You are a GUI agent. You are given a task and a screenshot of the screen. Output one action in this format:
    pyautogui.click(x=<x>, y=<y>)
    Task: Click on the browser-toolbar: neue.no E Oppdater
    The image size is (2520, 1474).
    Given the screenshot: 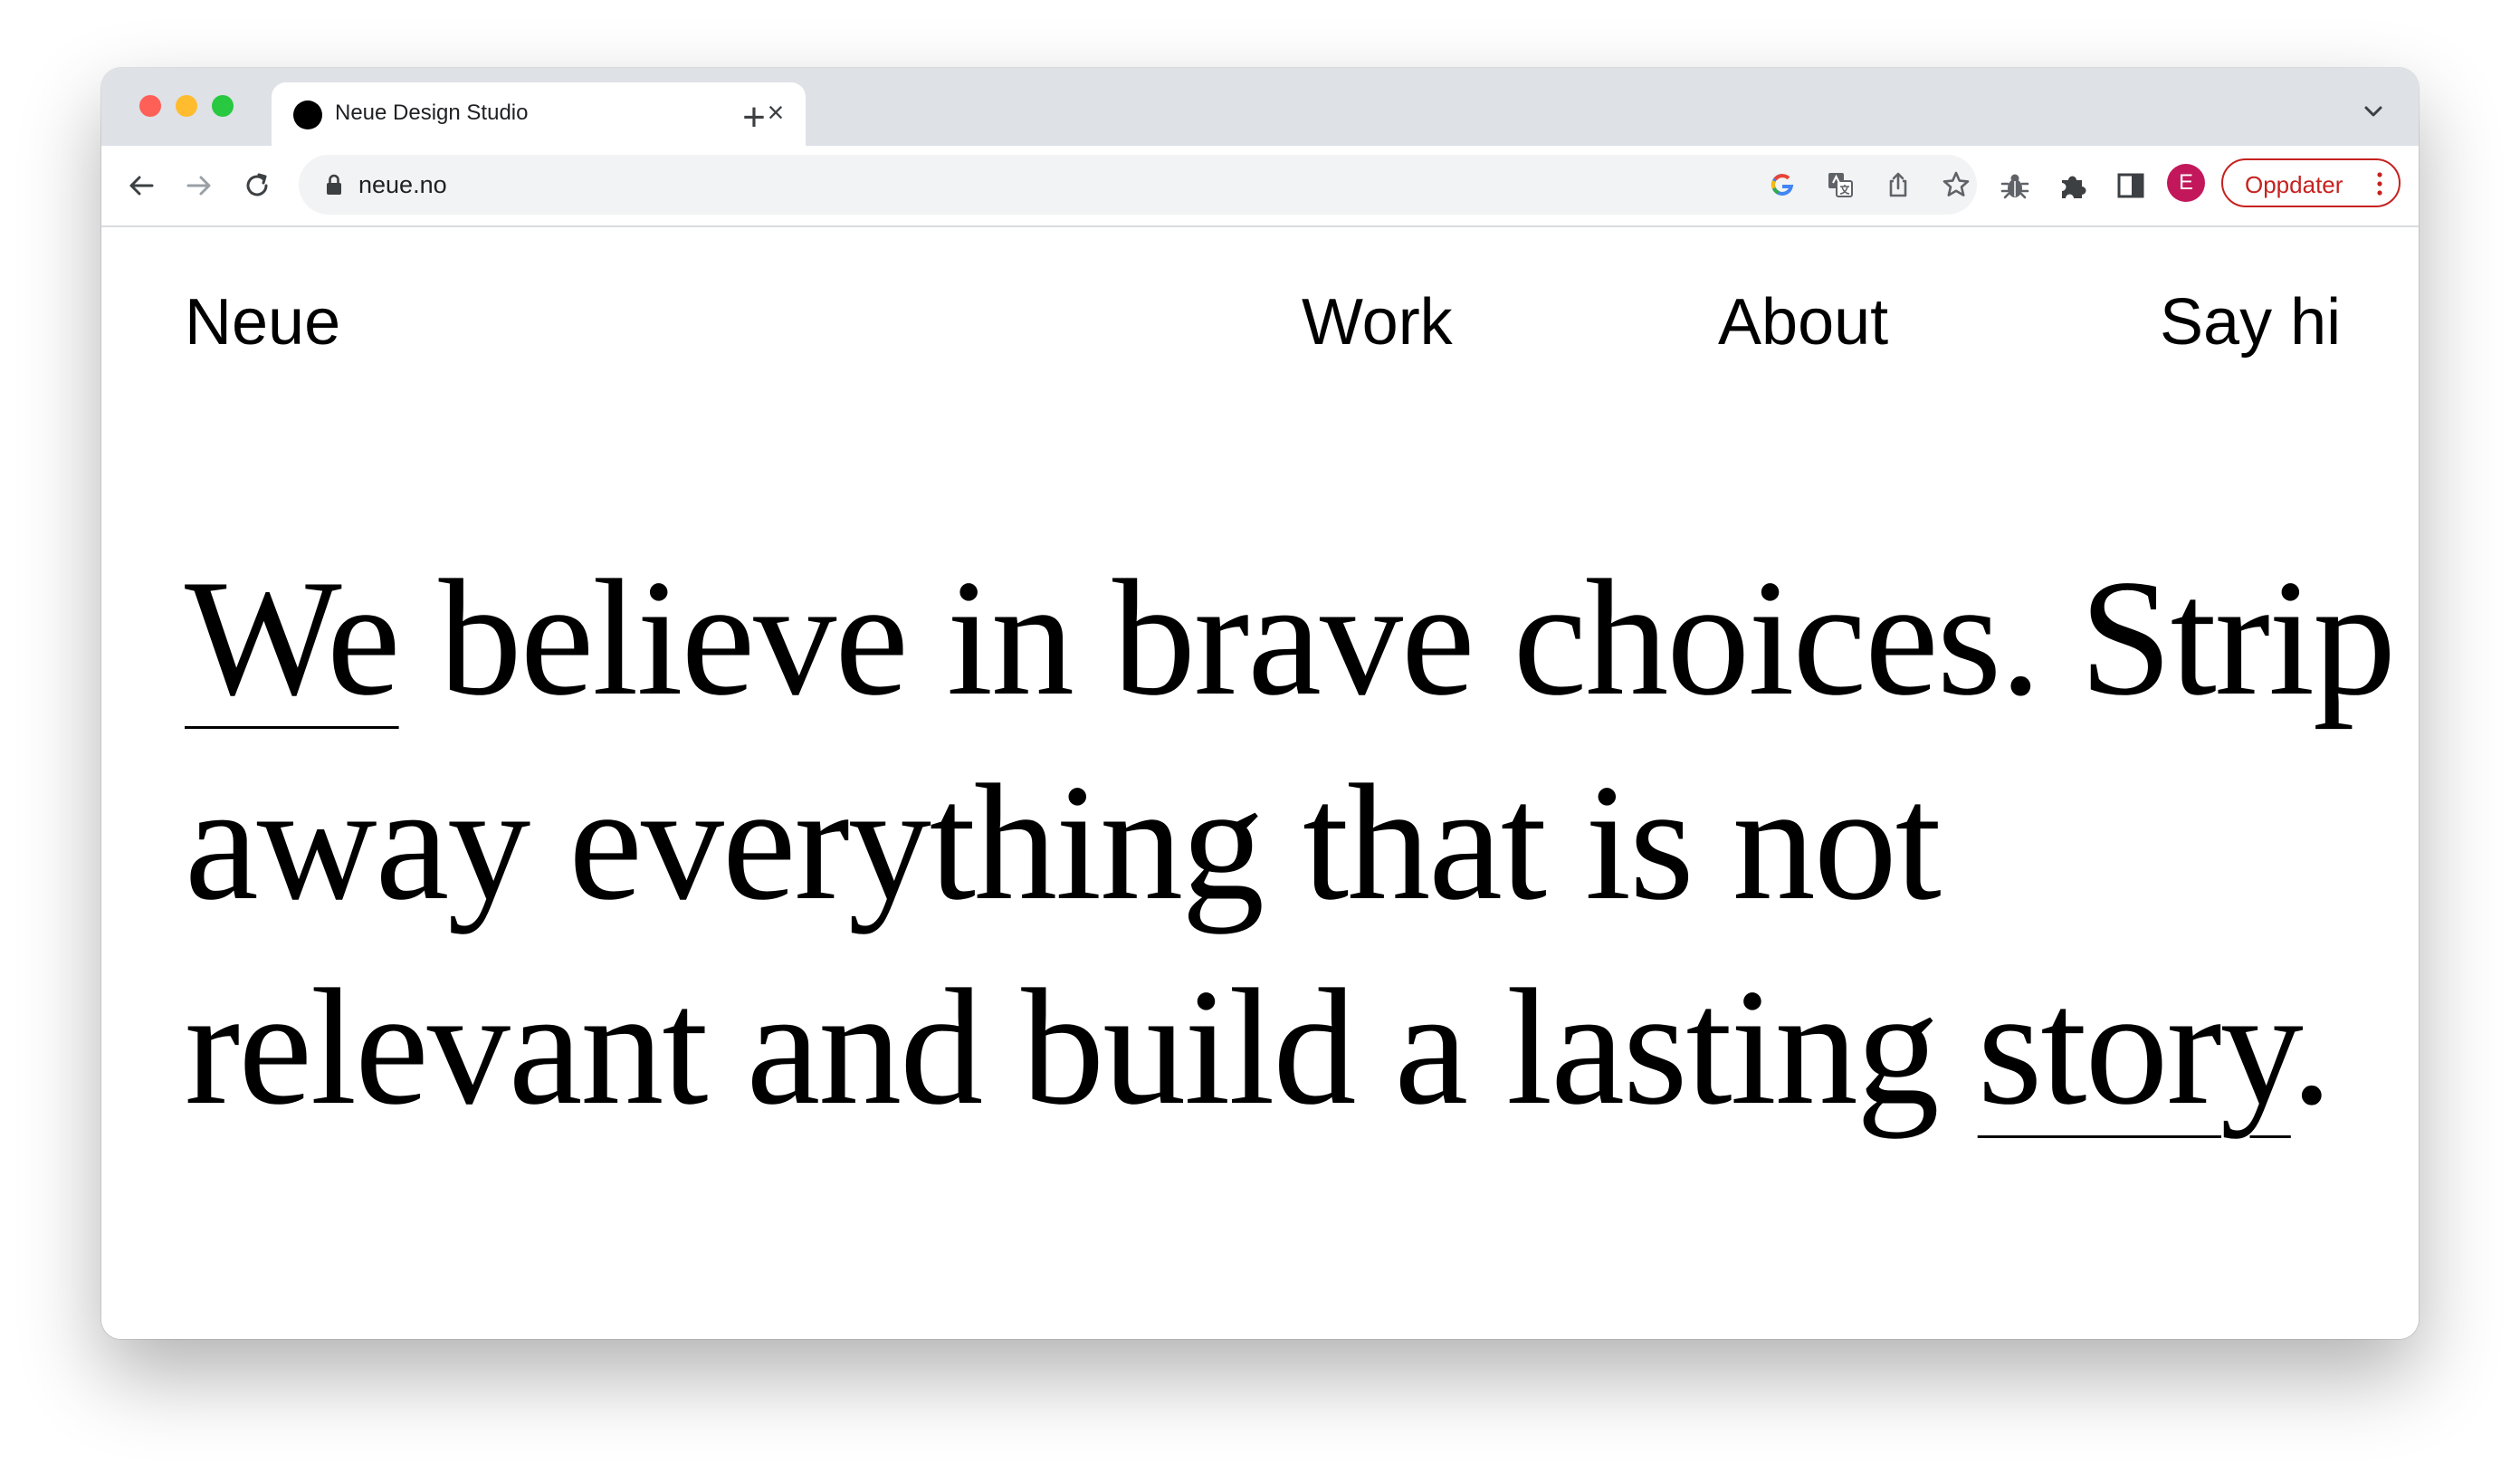 What is the action you would take?
    pyautogui.click(x=1260, y=187)
    